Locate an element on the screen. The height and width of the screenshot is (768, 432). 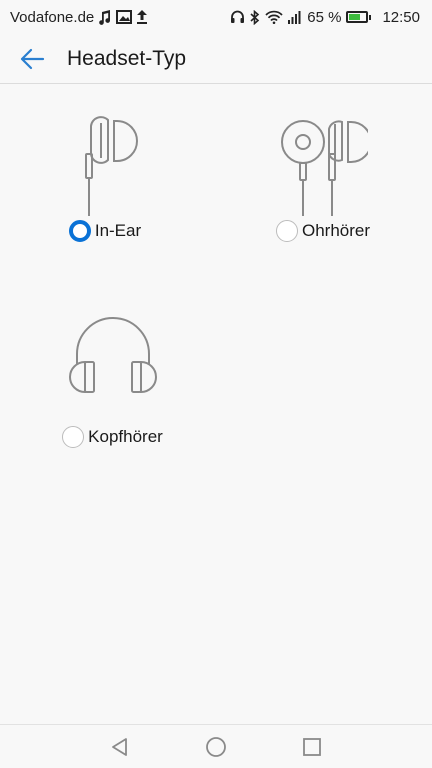
radio-in-ear is located at coordinates (79, 231).